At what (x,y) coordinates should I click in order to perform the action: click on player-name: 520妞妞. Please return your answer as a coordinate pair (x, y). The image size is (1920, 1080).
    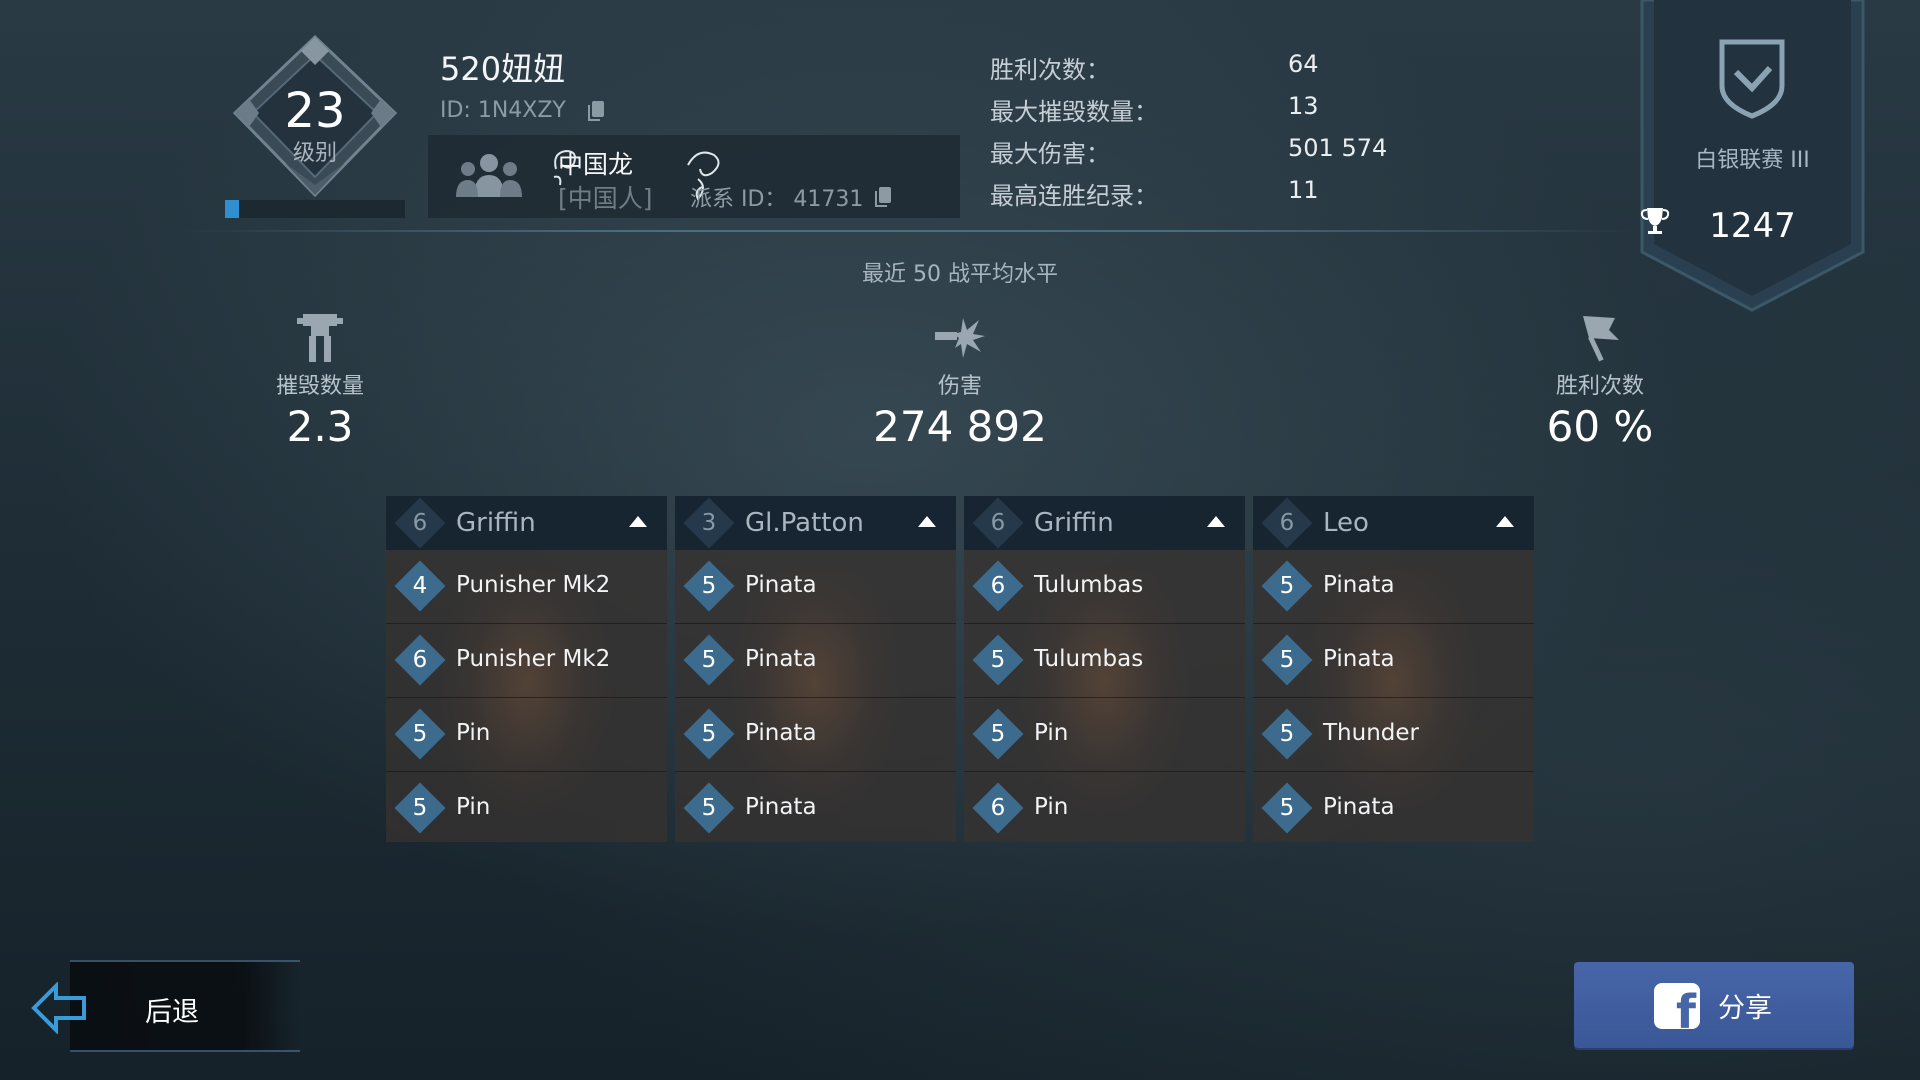
    Looking at the image, I should click on (503, 69).